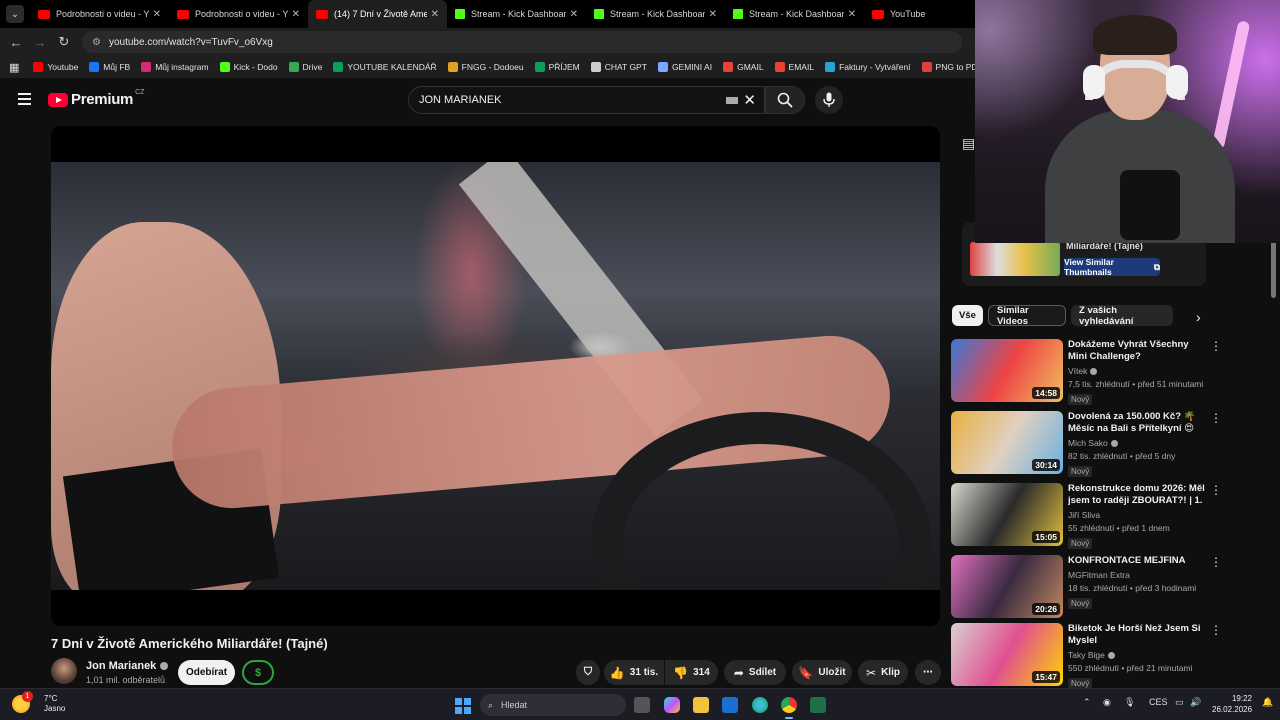 The image size is (1280, 720). What do you see at coordinates (1138, 351) in the screenshot?
I see `video-title: Dokážeme Vyhrát Všechny Mini Challenge?` at bounding box center [1138, 351].